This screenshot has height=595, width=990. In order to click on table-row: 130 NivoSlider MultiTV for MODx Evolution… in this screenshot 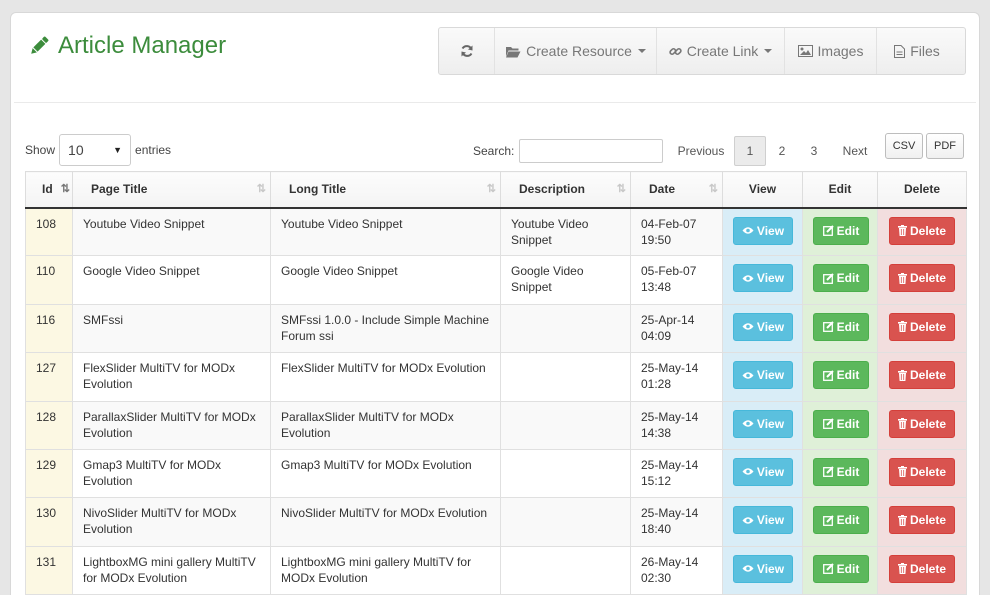, I will do `click(496, 522)`.